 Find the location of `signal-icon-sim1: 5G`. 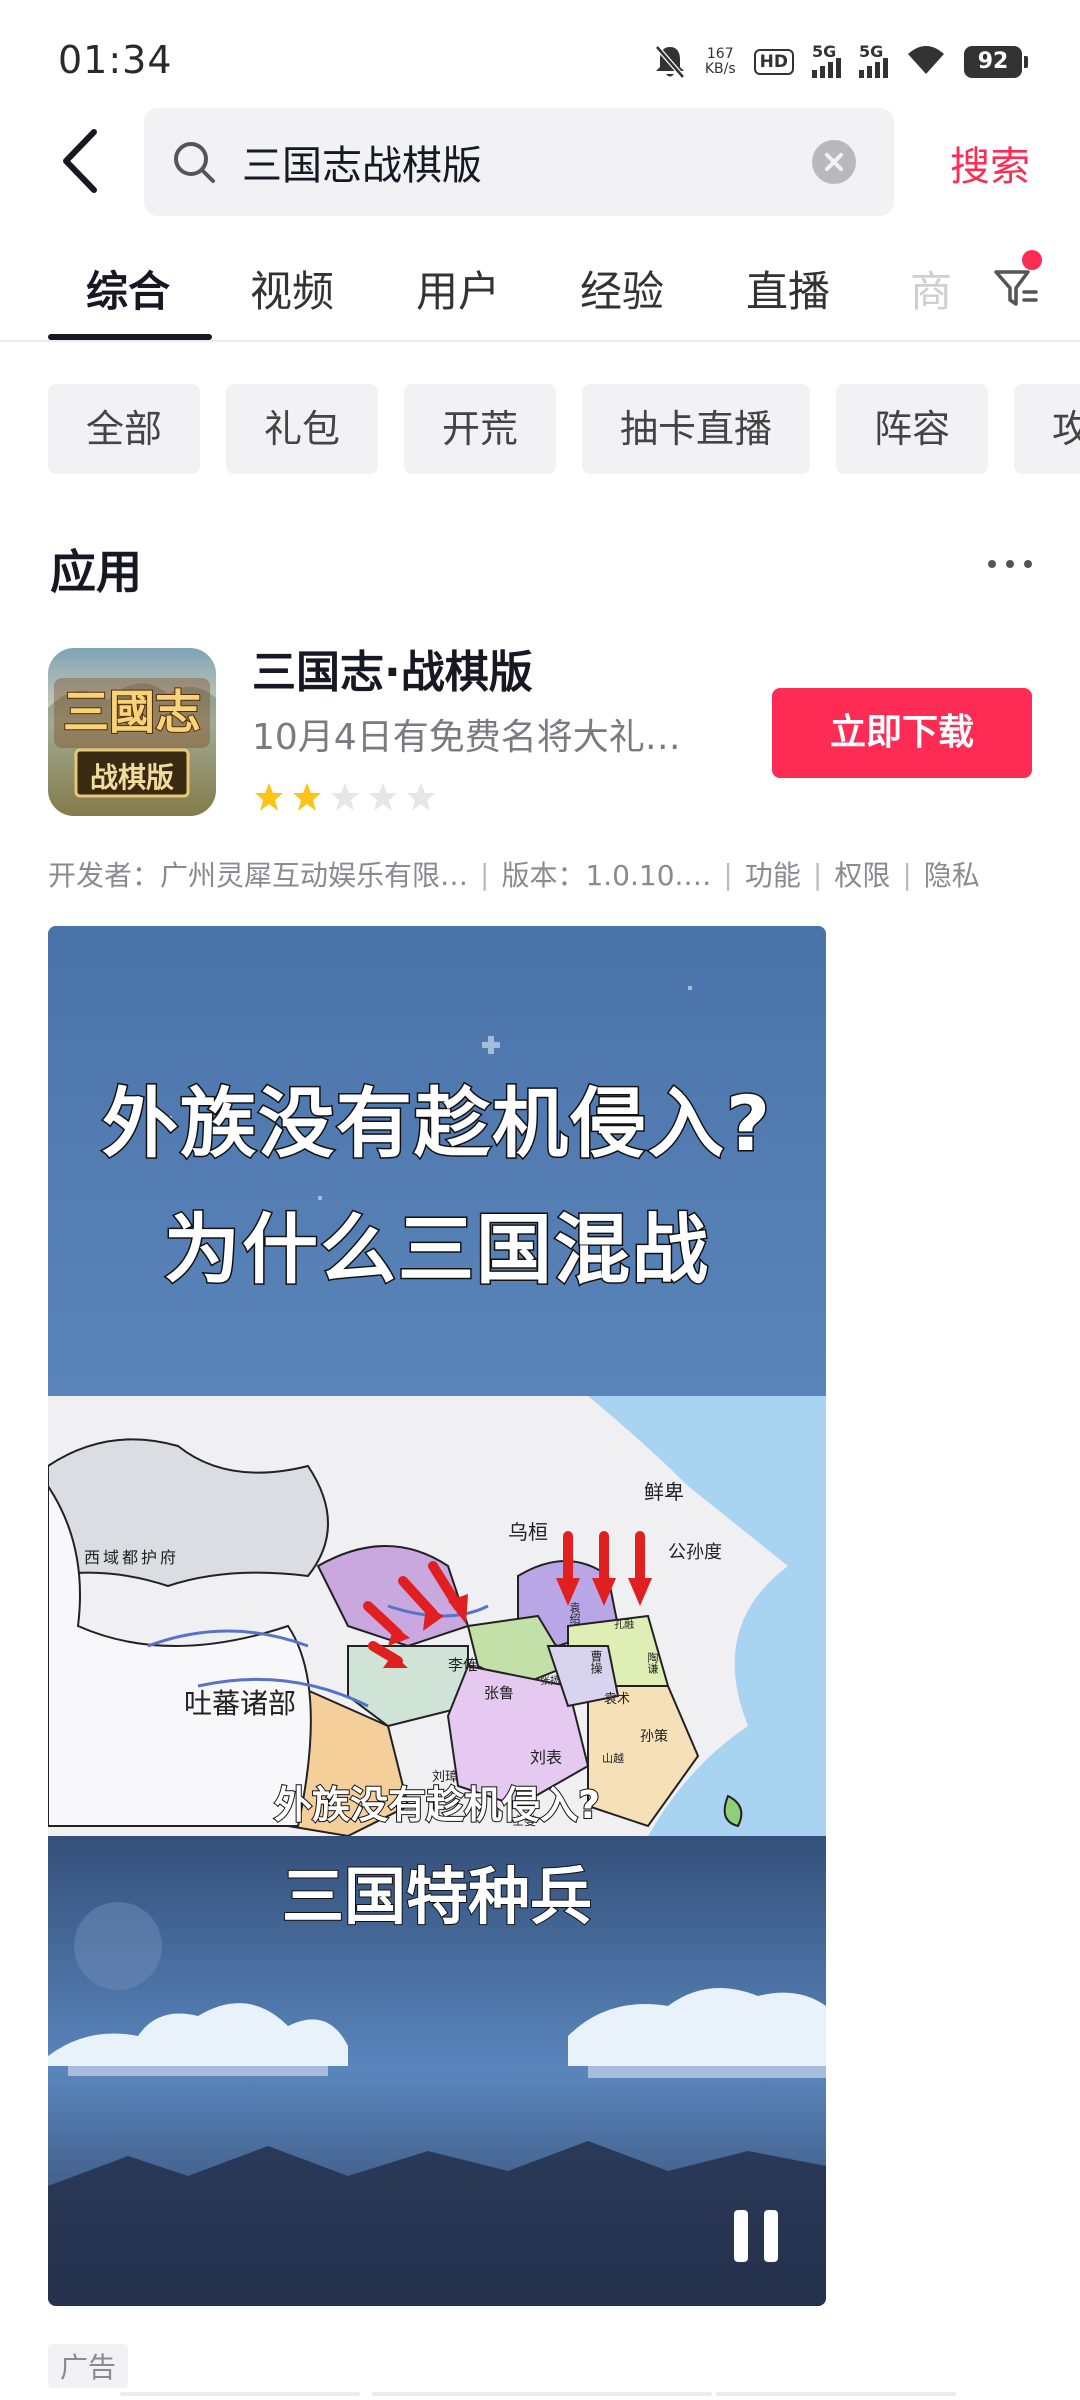

signal-icon-sim1: 5G is located at coordinates (826, 60).